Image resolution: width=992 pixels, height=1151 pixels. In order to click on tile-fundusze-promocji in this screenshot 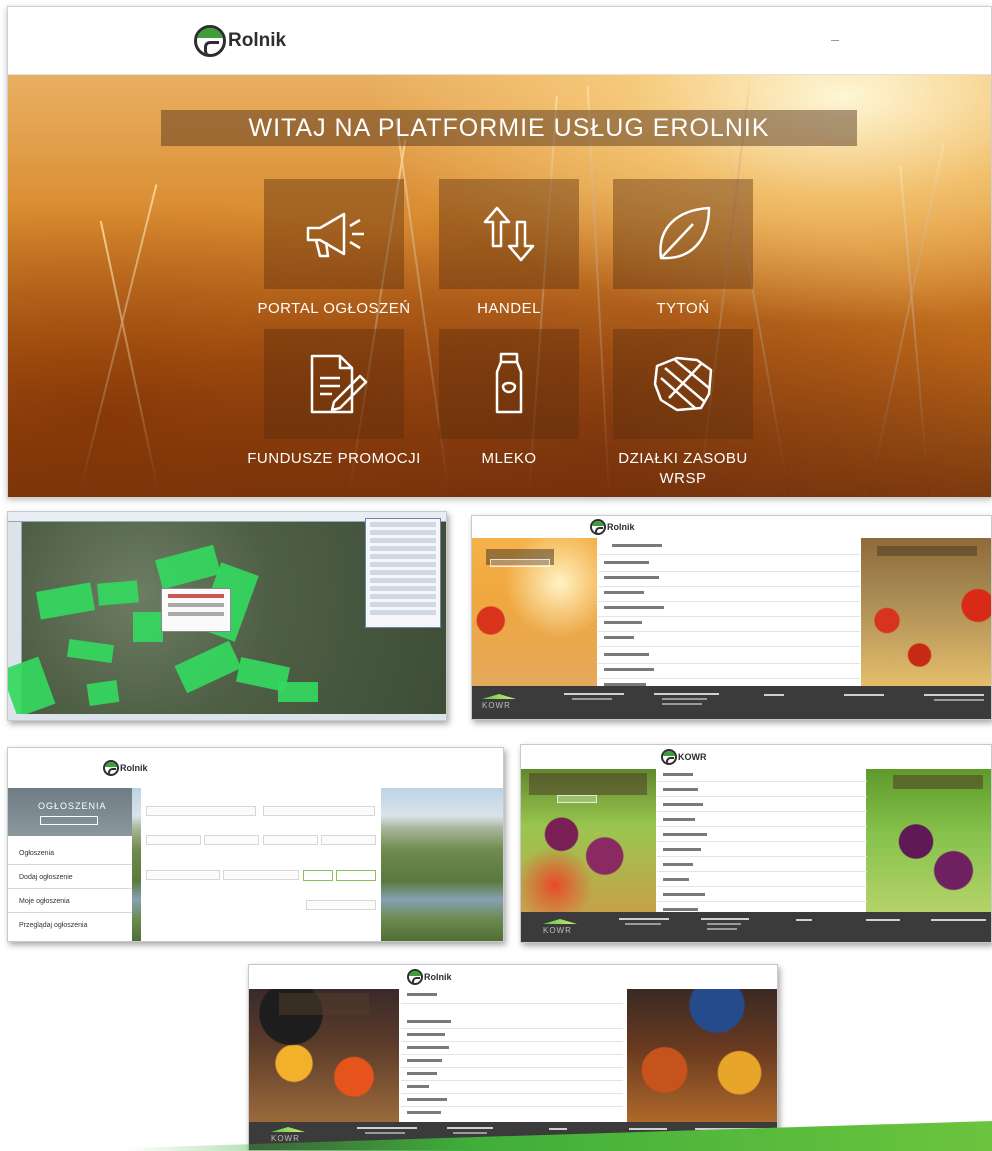, I will do `click(334, 384)`.